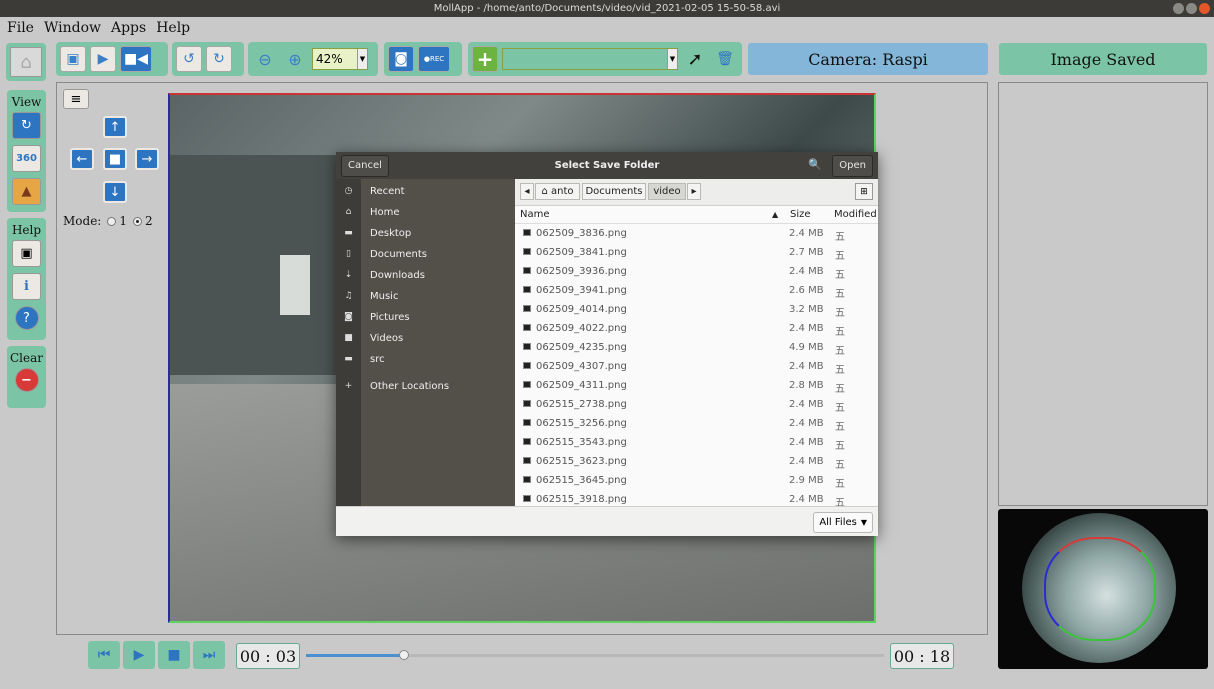 The image size is (1214, 689). What do you see at coordinates (696, 423) in the screenshot?
I see `file-row: 062515_3256.png 2.4 MB 五` at bounding box center [696, 423].